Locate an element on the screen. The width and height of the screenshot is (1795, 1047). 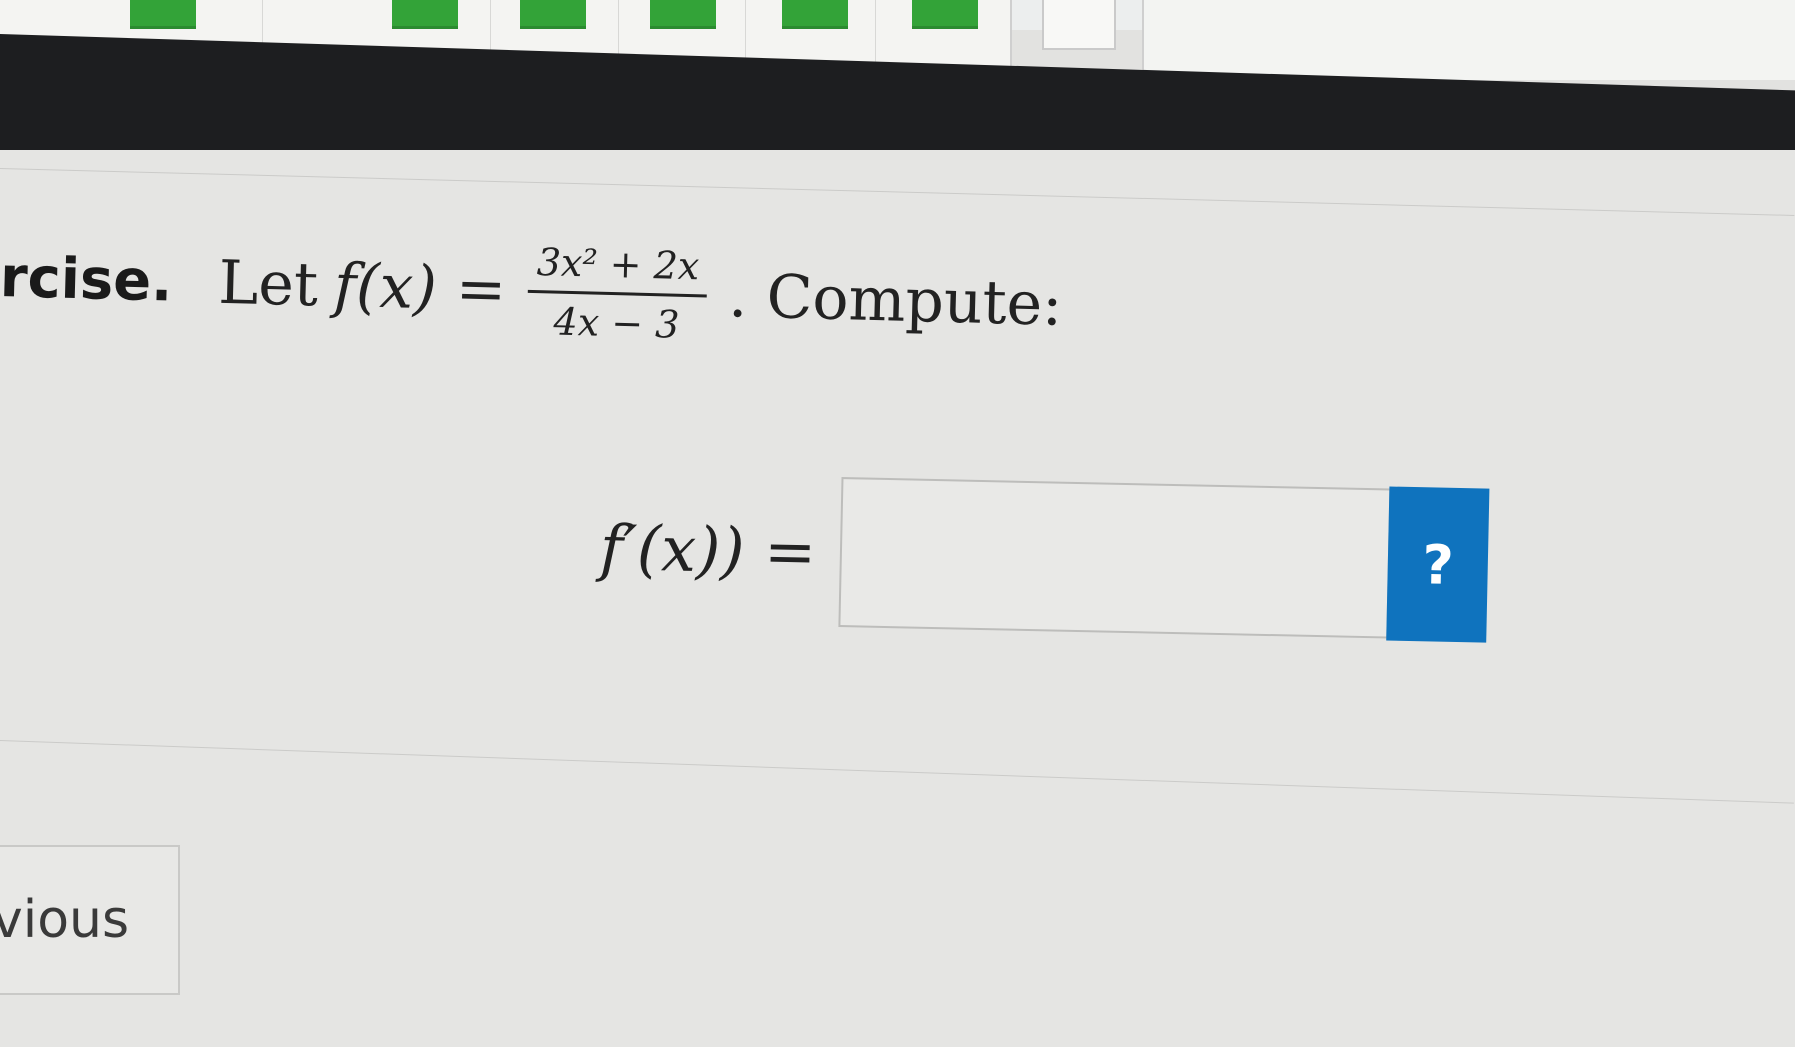
compute-text: . Compute: is located at coordinates (895, 300).